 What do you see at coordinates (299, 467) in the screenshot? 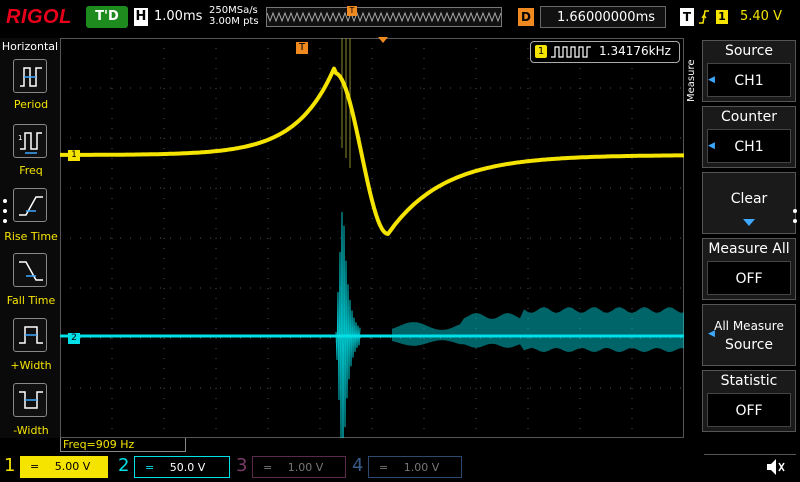
I see `channel-3-scale-box: = 1.00 V` at bounding box center [299, 467].